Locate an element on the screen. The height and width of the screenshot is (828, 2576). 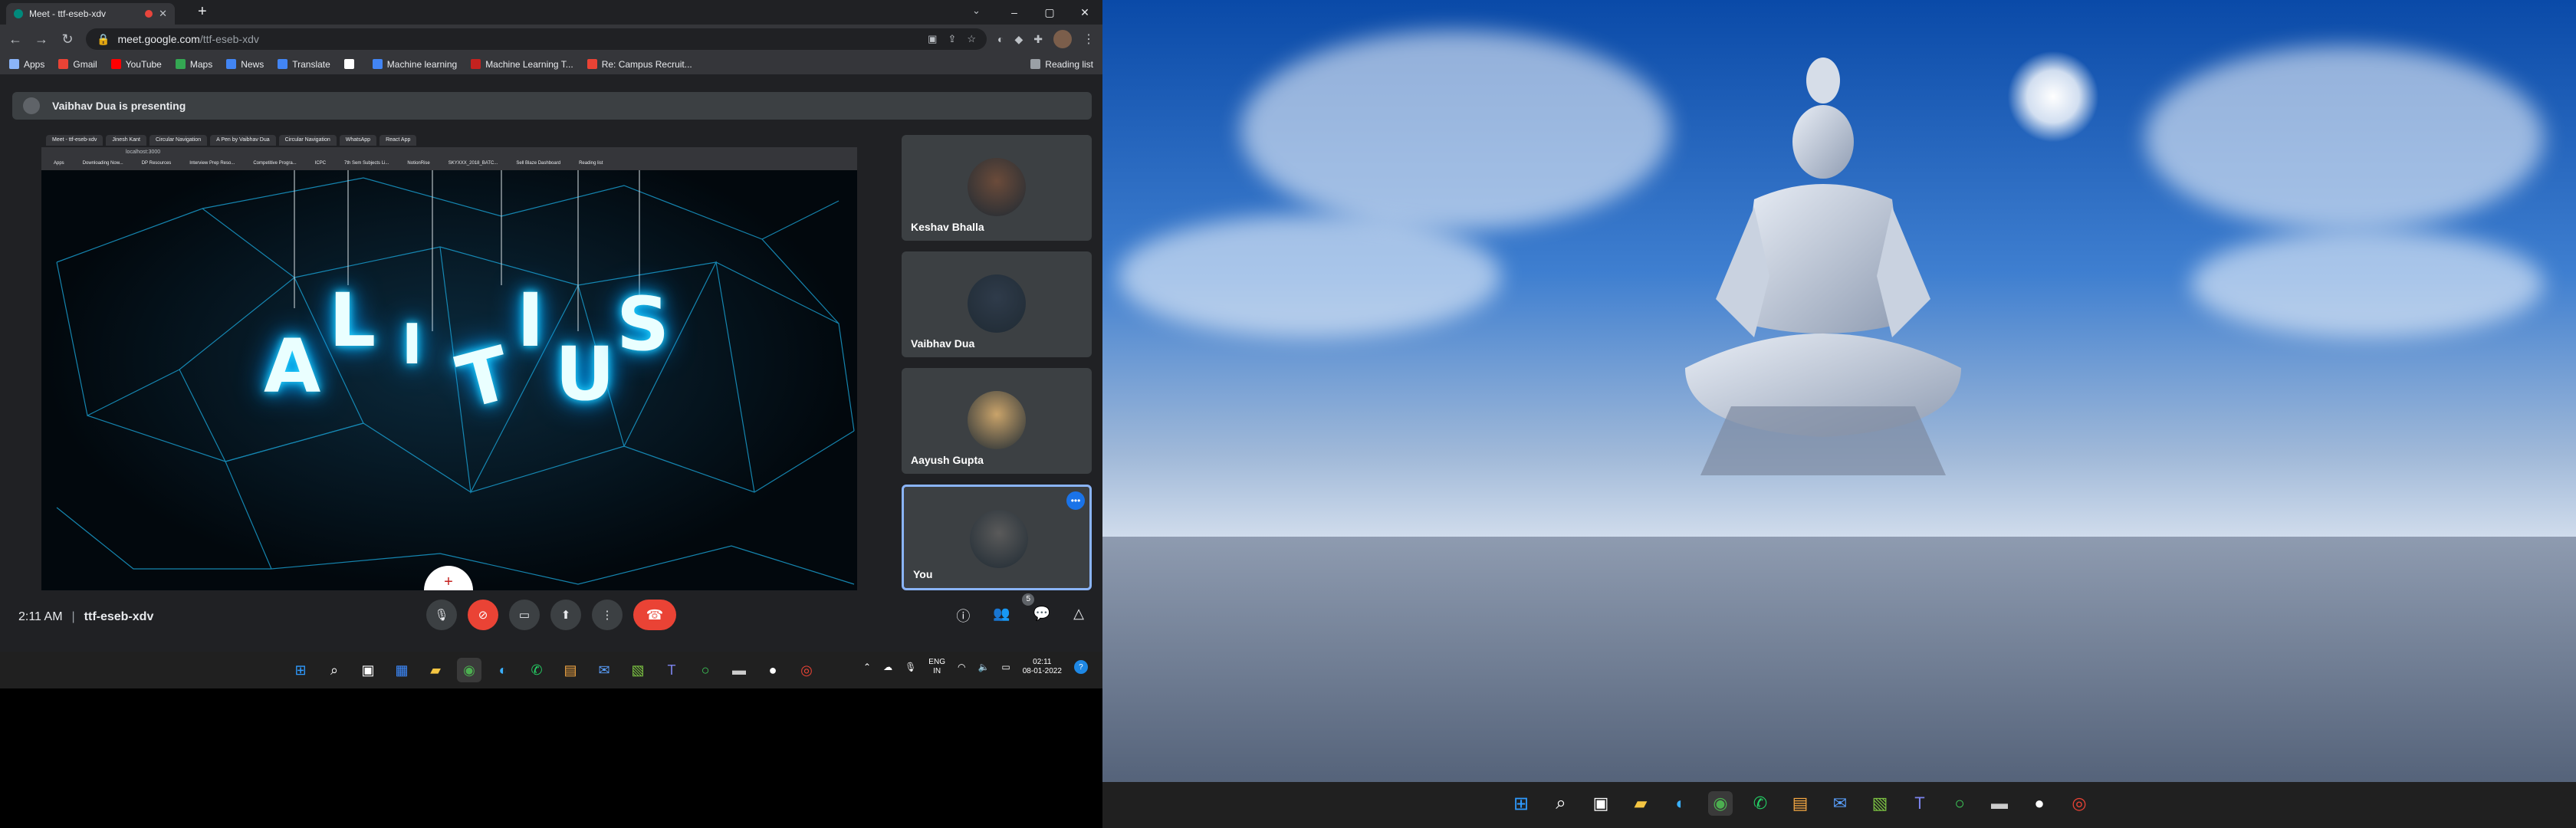
captions-button: ▭ is located at coordinates (525, 615).